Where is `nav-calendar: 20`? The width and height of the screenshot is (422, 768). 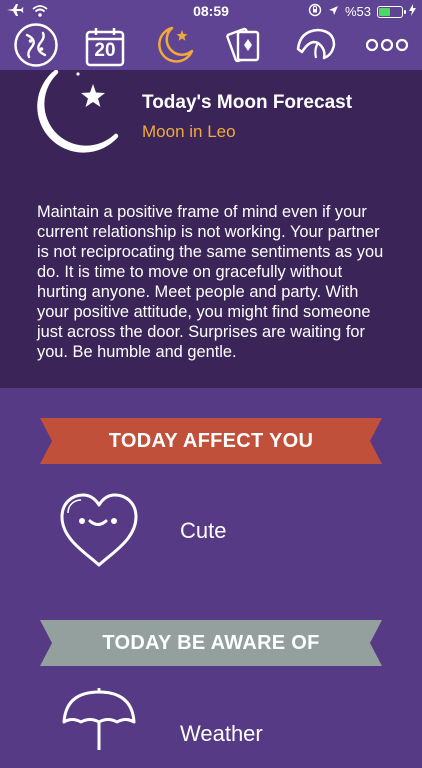 nav-calendar: 20 is located at coordinates (105, 47).